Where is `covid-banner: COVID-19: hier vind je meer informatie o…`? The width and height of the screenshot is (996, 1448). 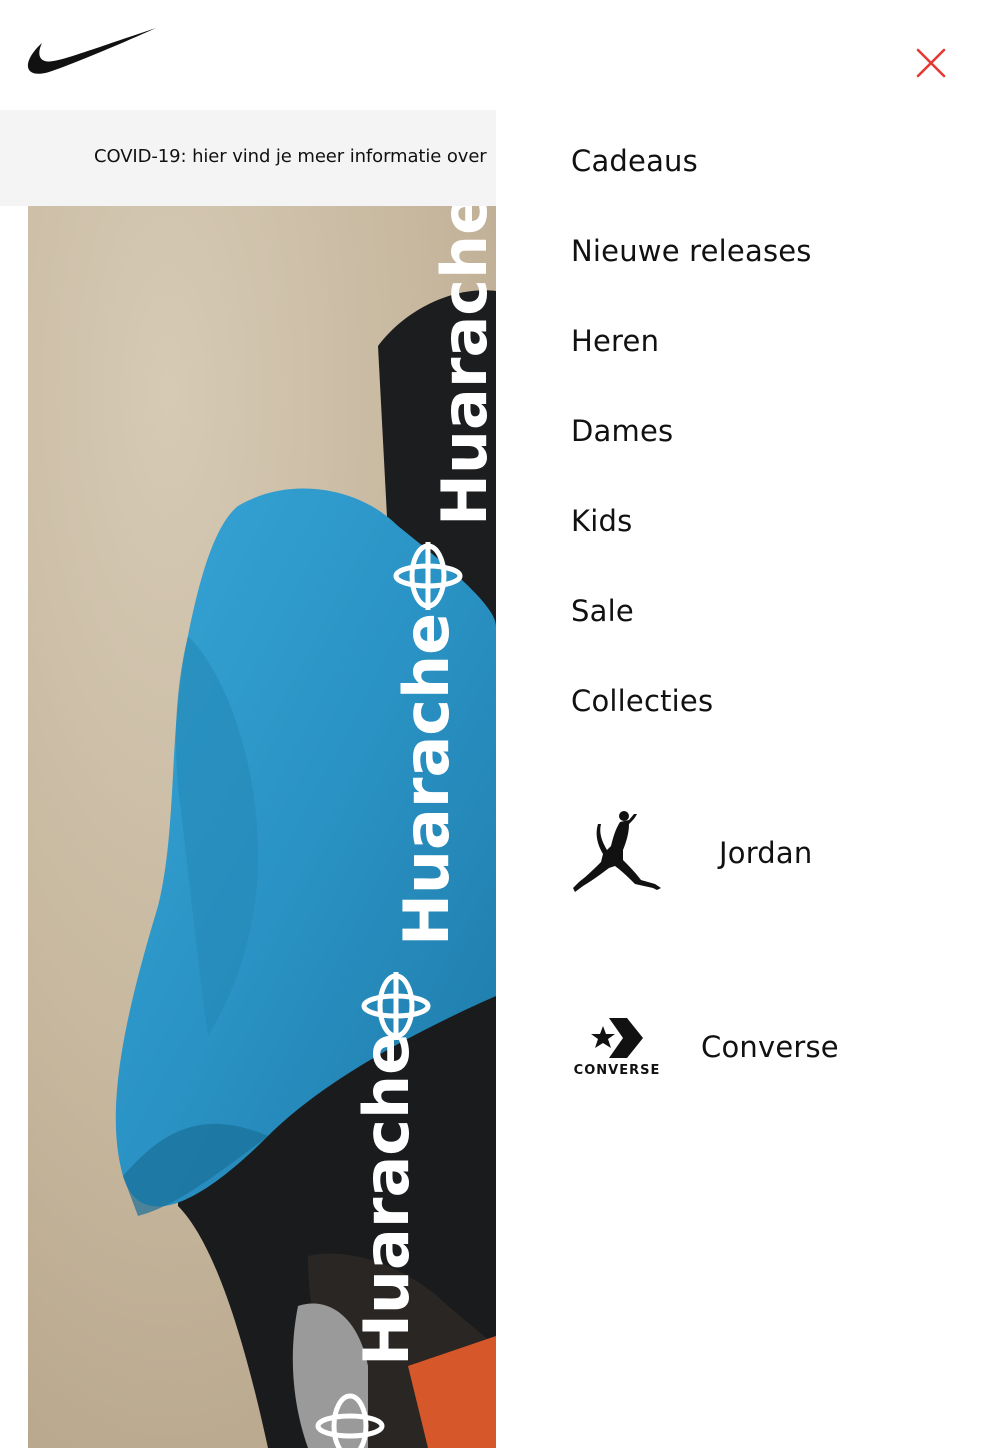
covid-banner: COVID-19: hier vind je meer informatie o… is located at coordinates (248, 158).